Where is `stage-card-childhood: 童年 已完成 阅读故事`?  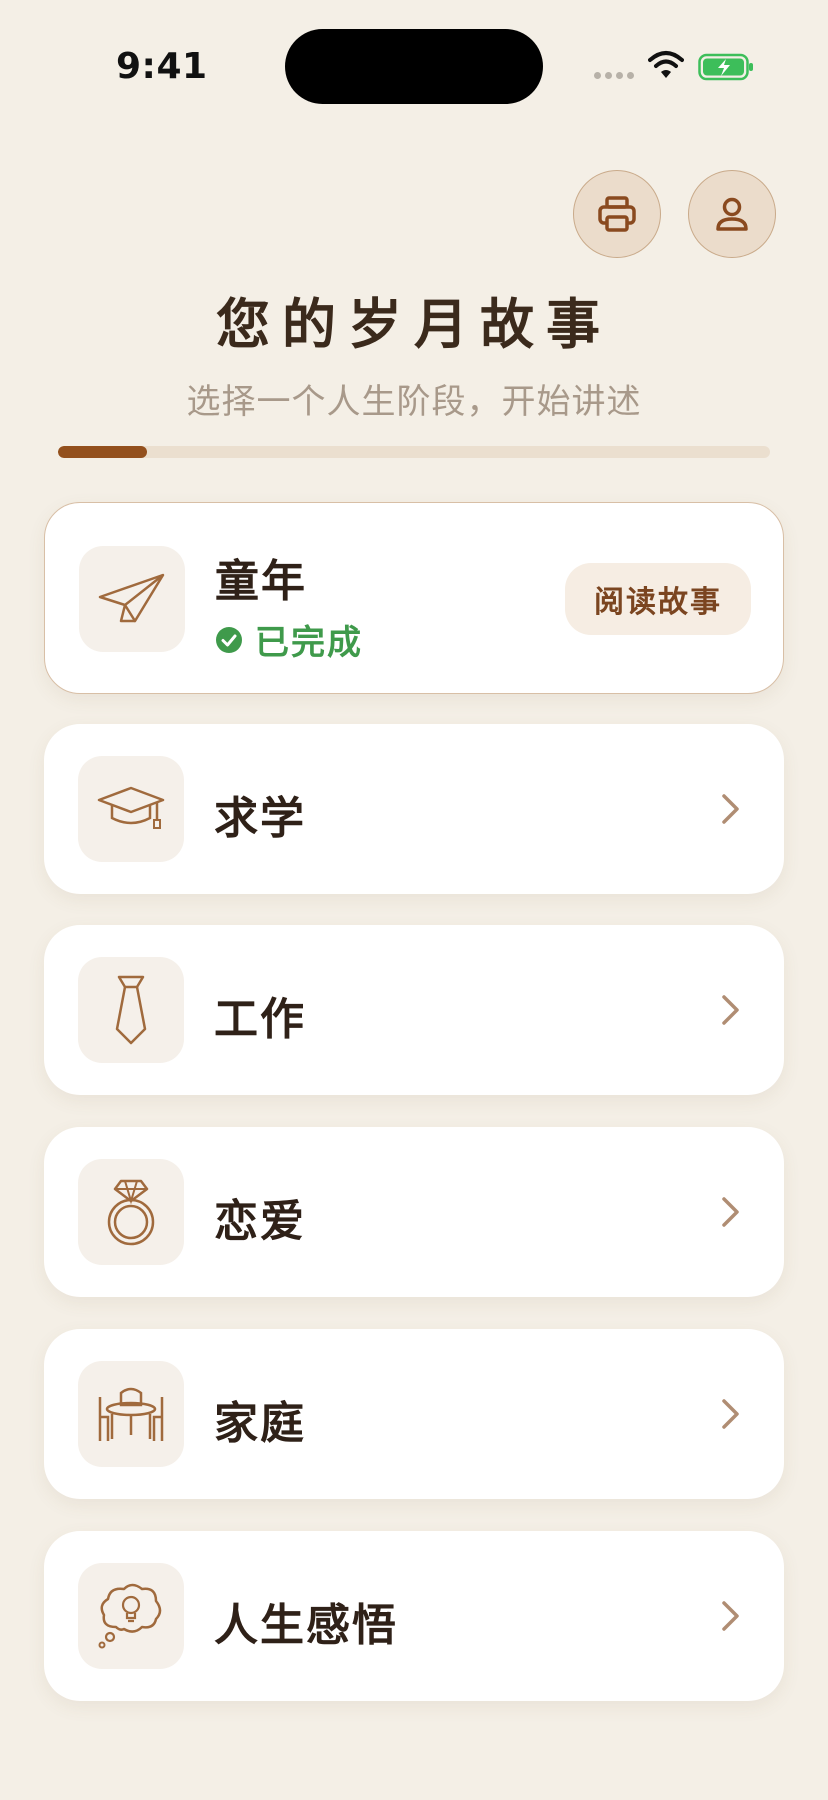 stage-card-childhood: 童年 已完成 阅读故事 is located at coordinates (414, 598).